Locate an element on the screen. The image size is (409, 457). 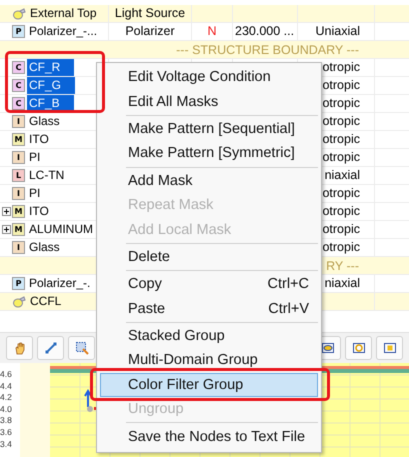
axis-tick-label: 3.8 is located at coordinates (6, 421).